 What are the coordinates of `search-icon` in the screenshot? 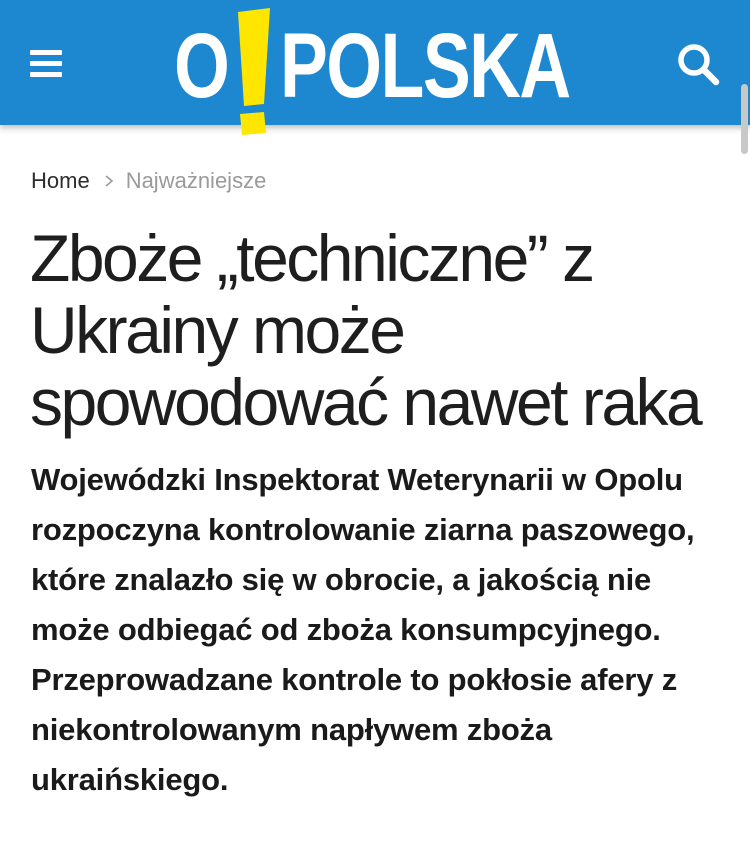 It's located at (699, 65).